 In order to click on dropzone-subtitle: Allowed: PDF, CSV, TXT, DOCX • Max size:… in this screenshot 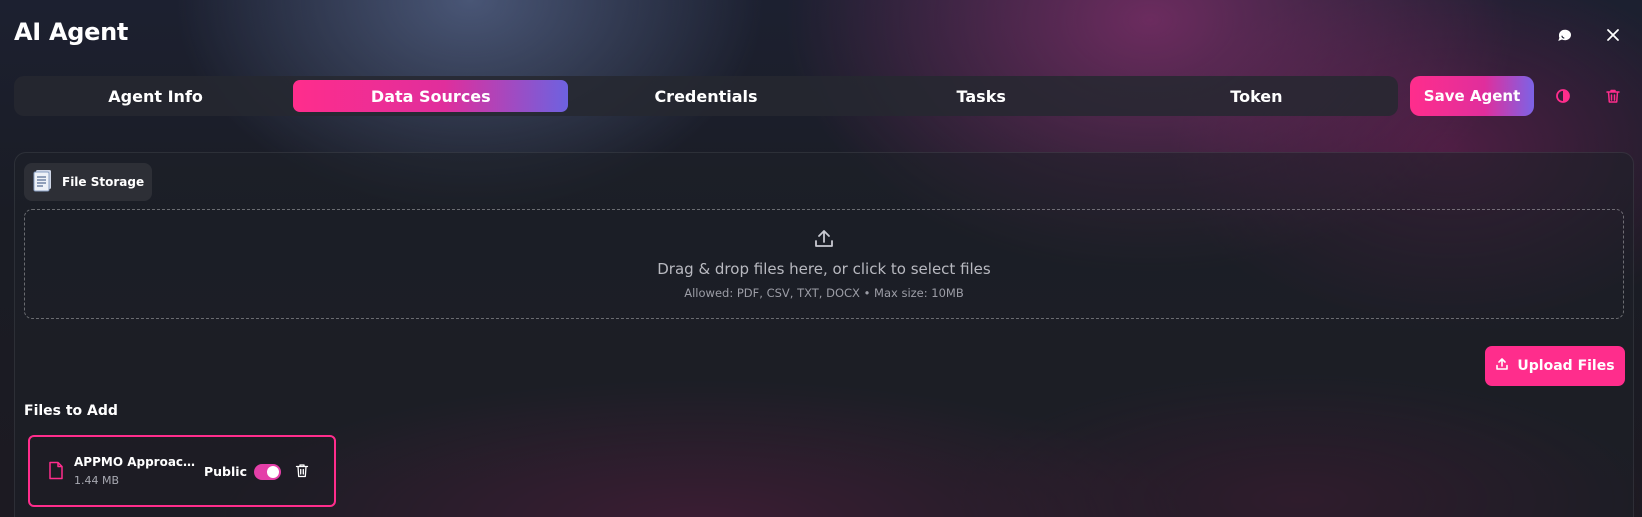, I will do `click(824, 293)`.